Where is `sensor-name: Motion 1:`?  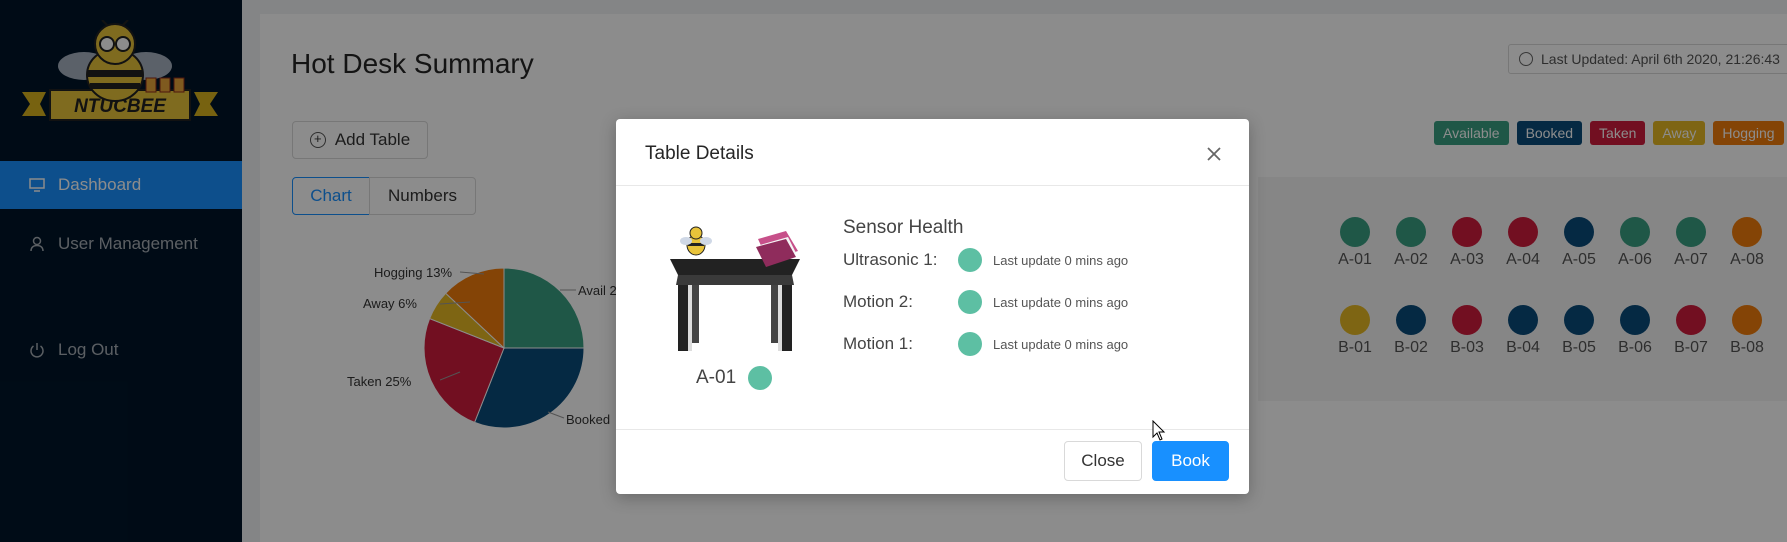
sensor-name: Motion 1: is located at coordinates (878, 343).